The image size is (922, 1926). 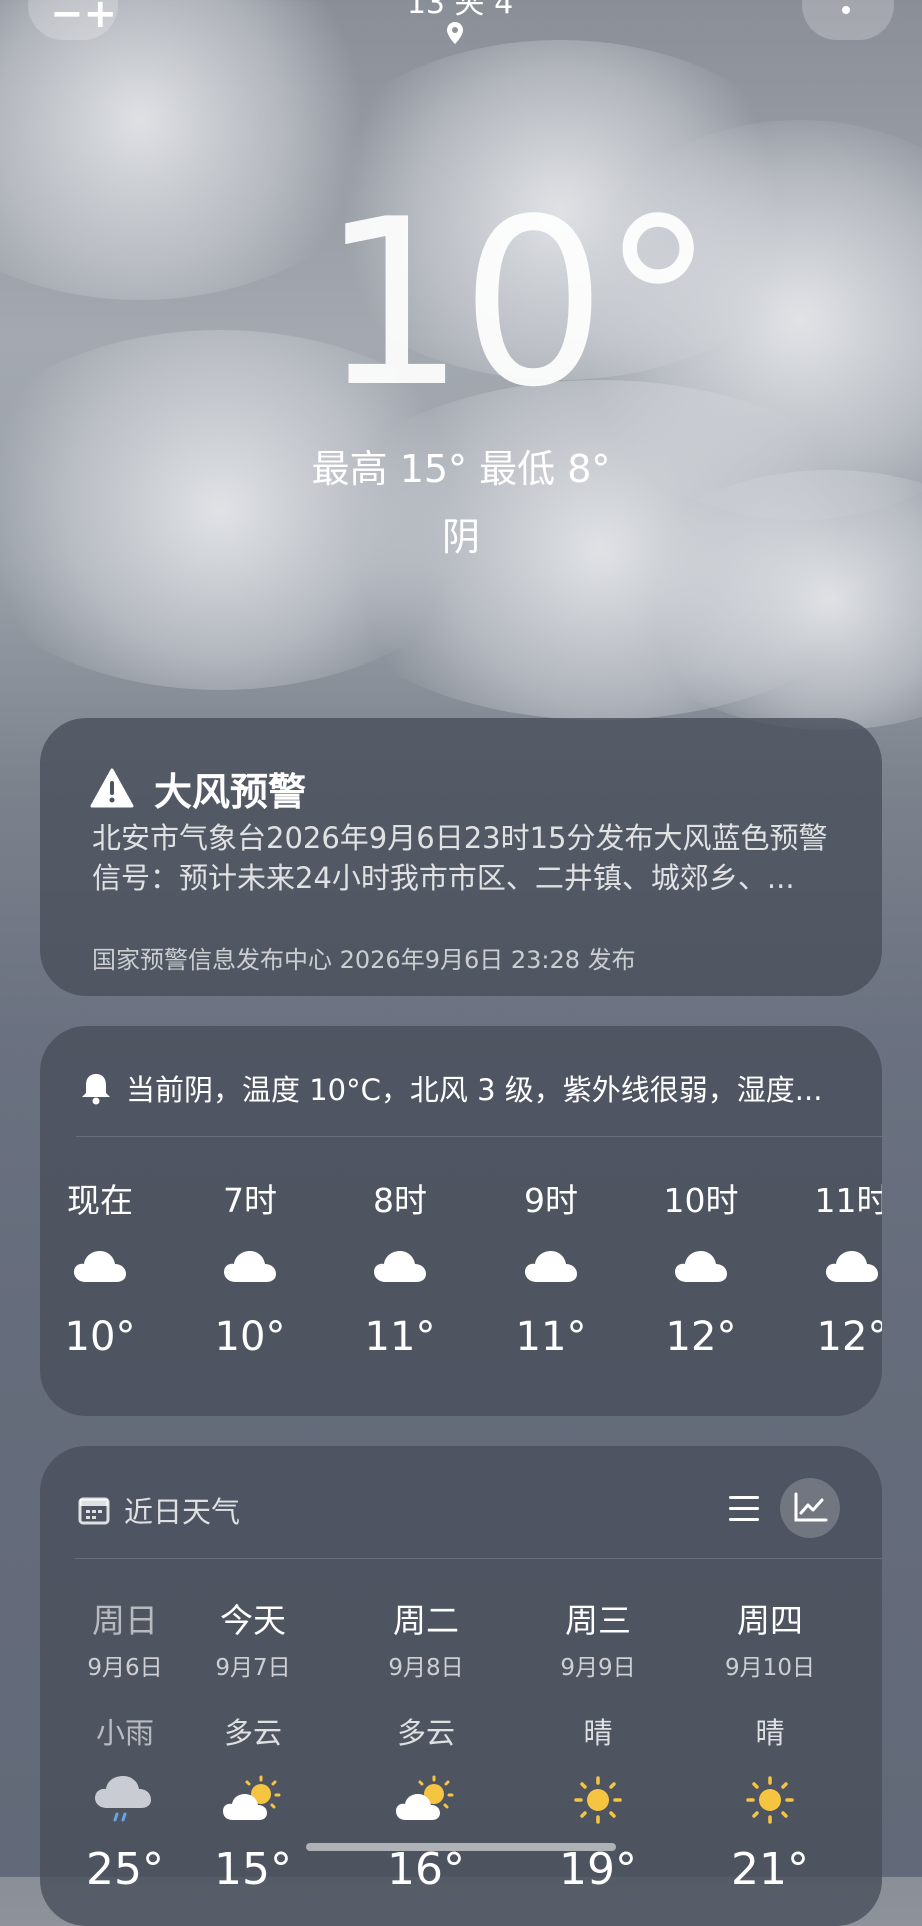 What do you see at coordinates (848, 1200) in the screenshot?
I see `hour-label: 11时` at bounding box center [848, 1200].